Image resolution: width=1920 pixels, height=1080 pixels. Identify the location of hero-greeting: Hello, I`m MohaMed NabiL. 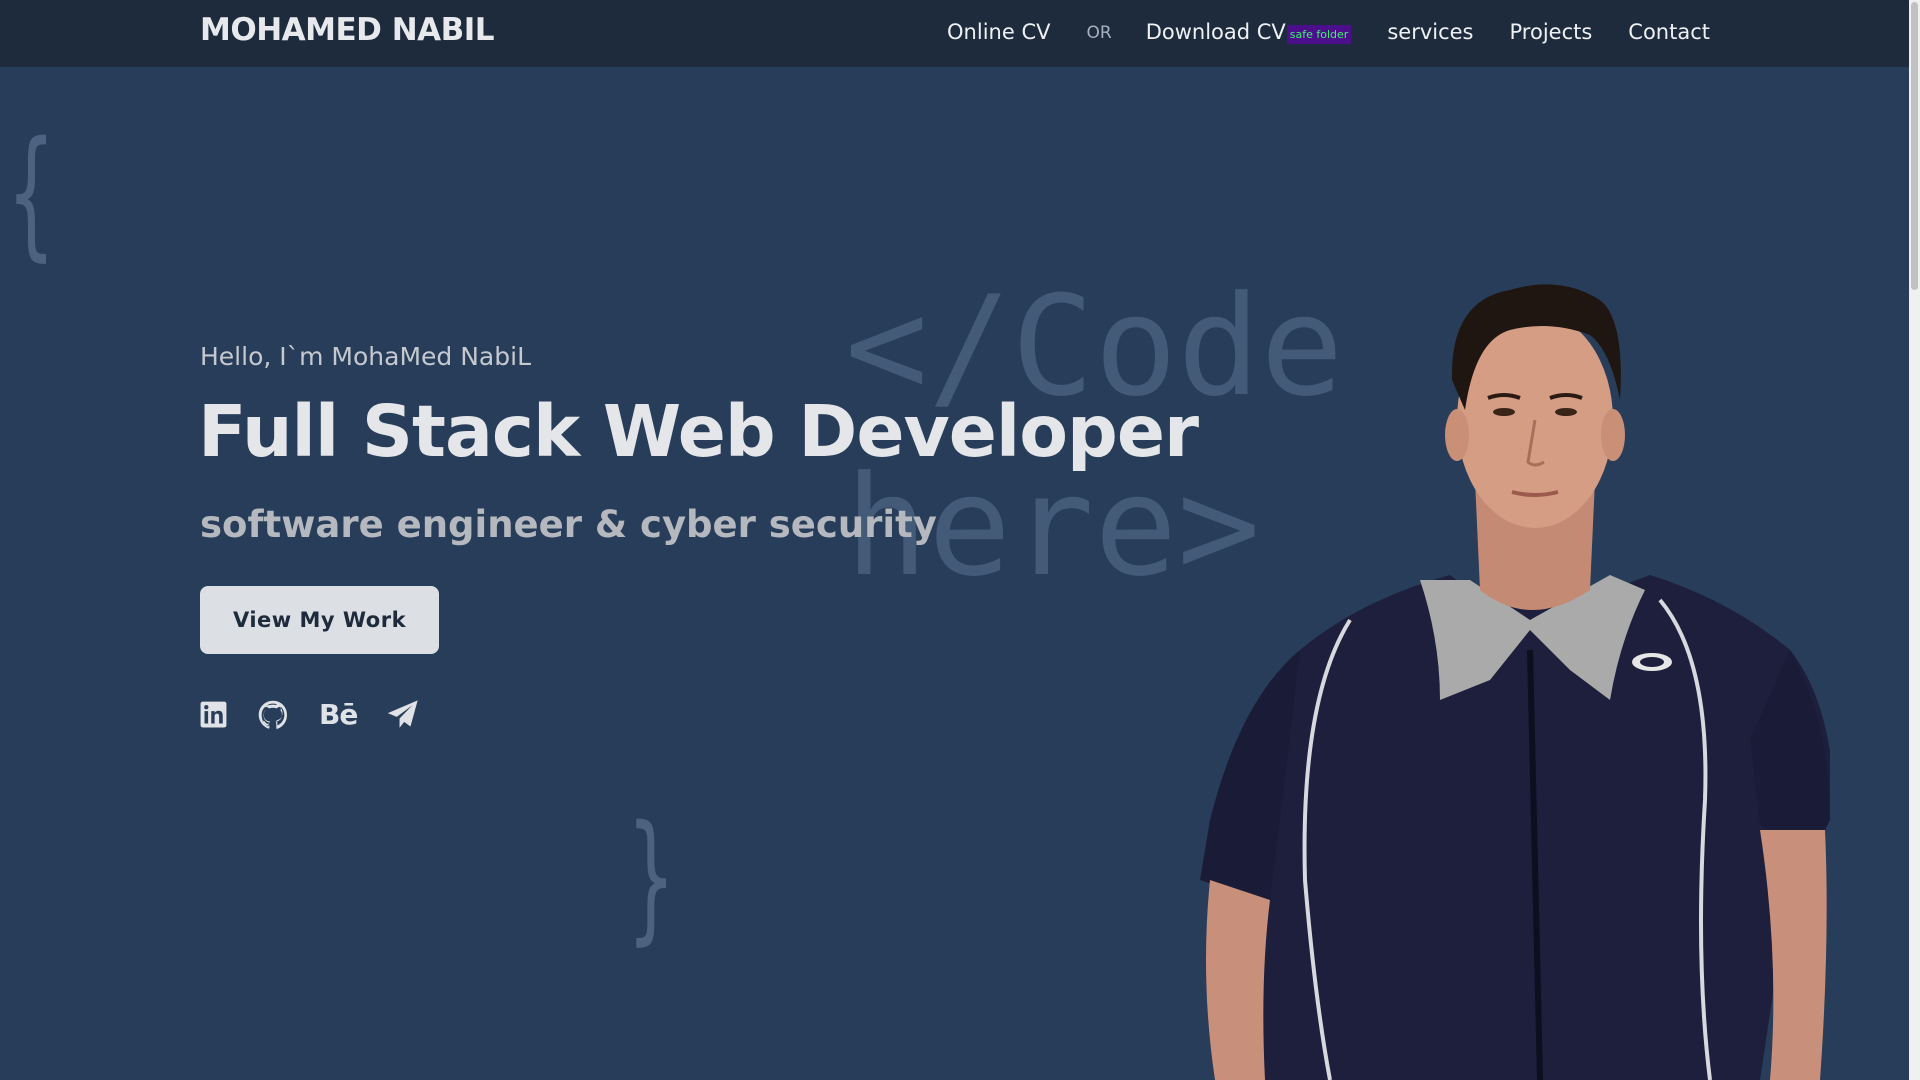
(365, 356).